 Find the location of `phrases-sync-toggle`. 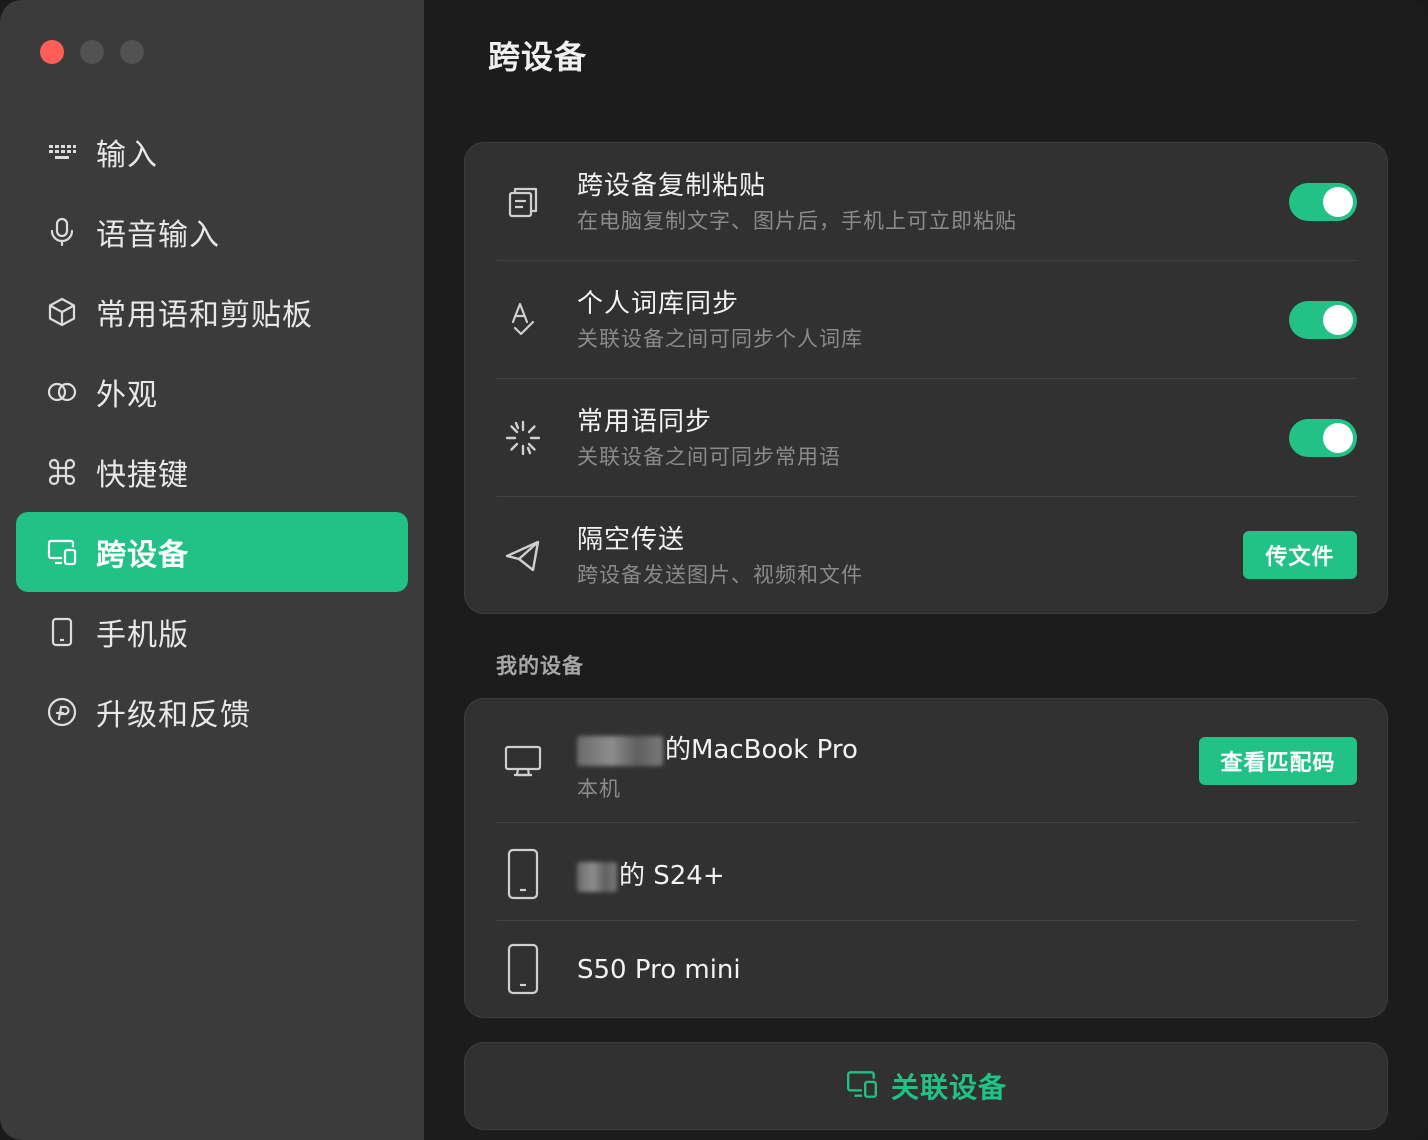

phrases-sync-toggle is located at coordinates (1323, 438).